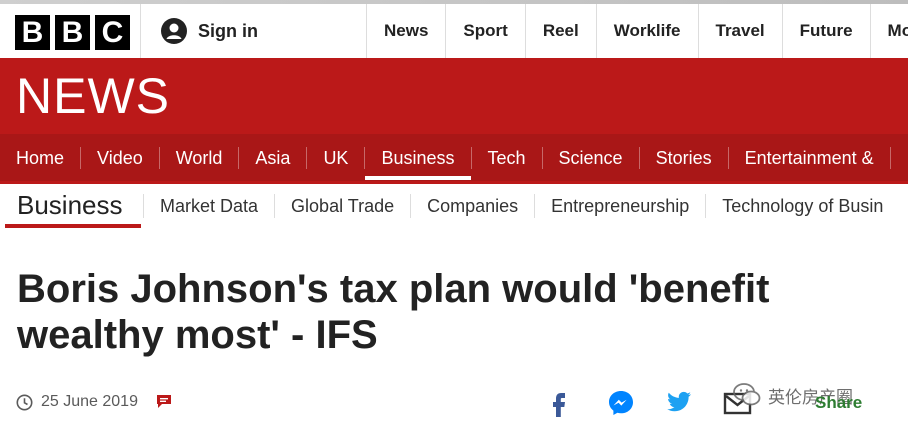  Describe the element at coordinates (739, 31) in the screenshot. I see `topnav-item-travel: Travel` at that location.